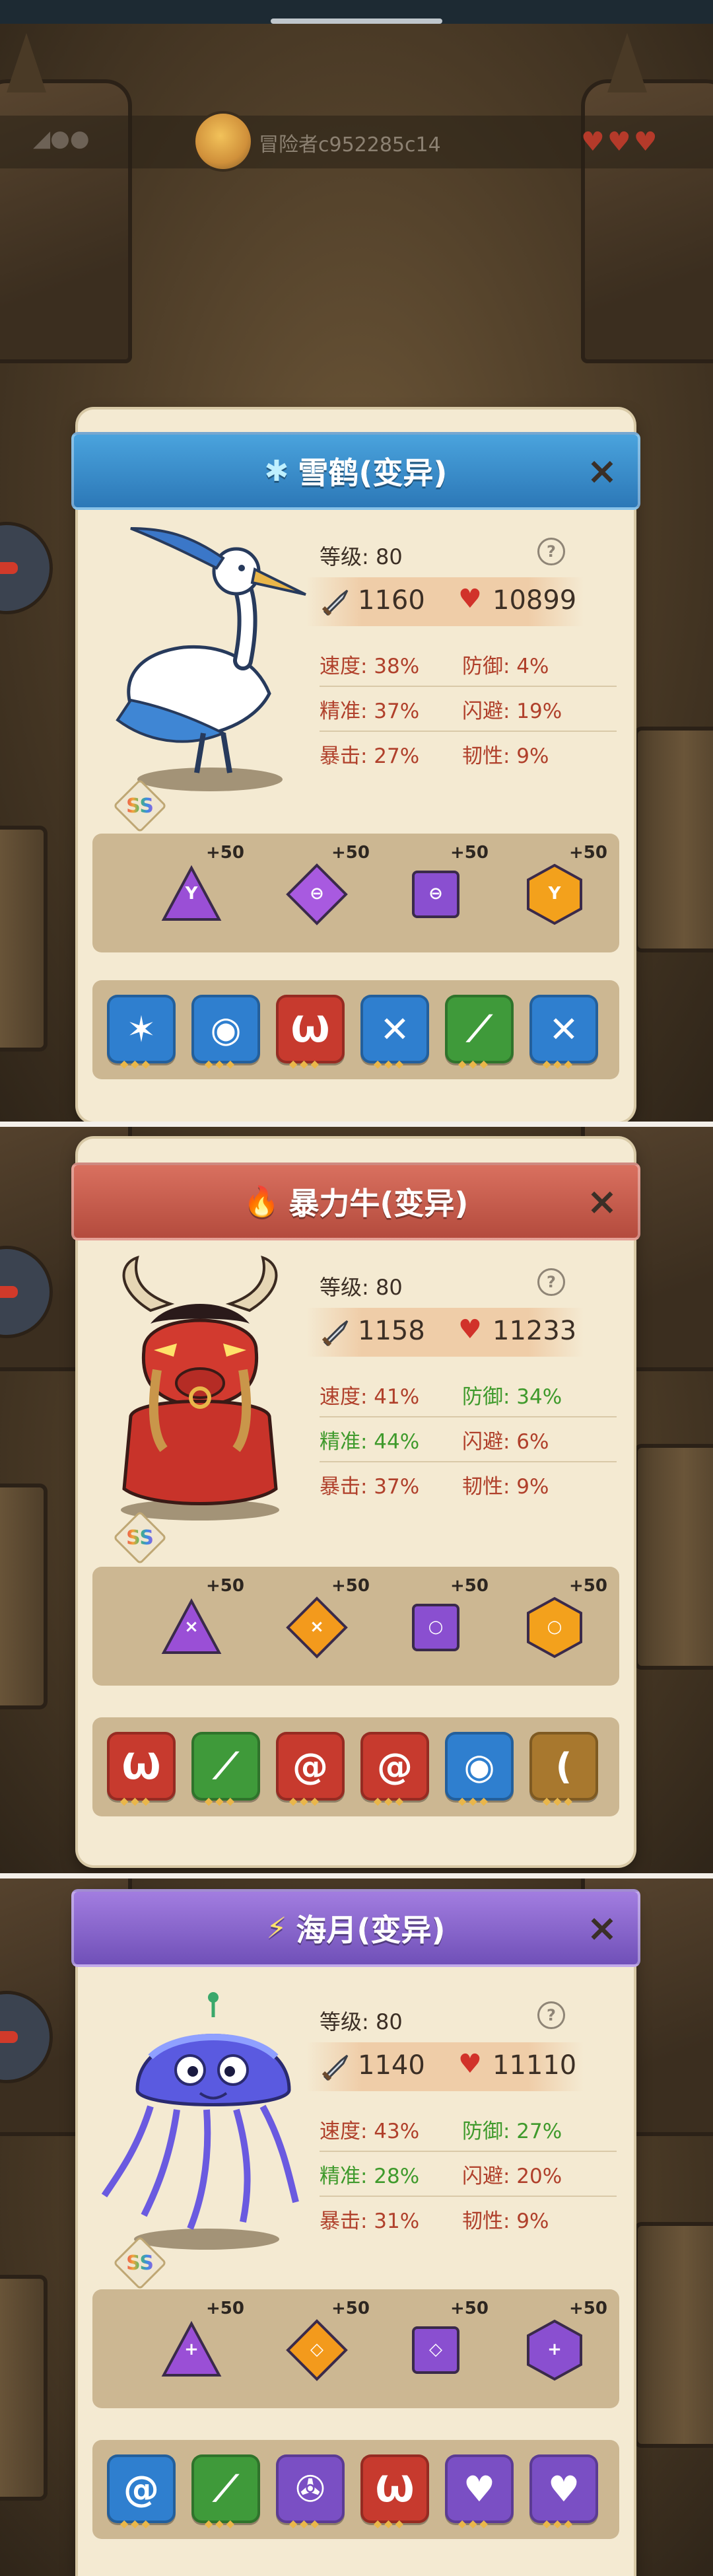  What do you see at coordinates (141, 1032) in the screenshot?
I see `claw-icon: ✶ ◆◆◆` at bounding box center [141, 1032].